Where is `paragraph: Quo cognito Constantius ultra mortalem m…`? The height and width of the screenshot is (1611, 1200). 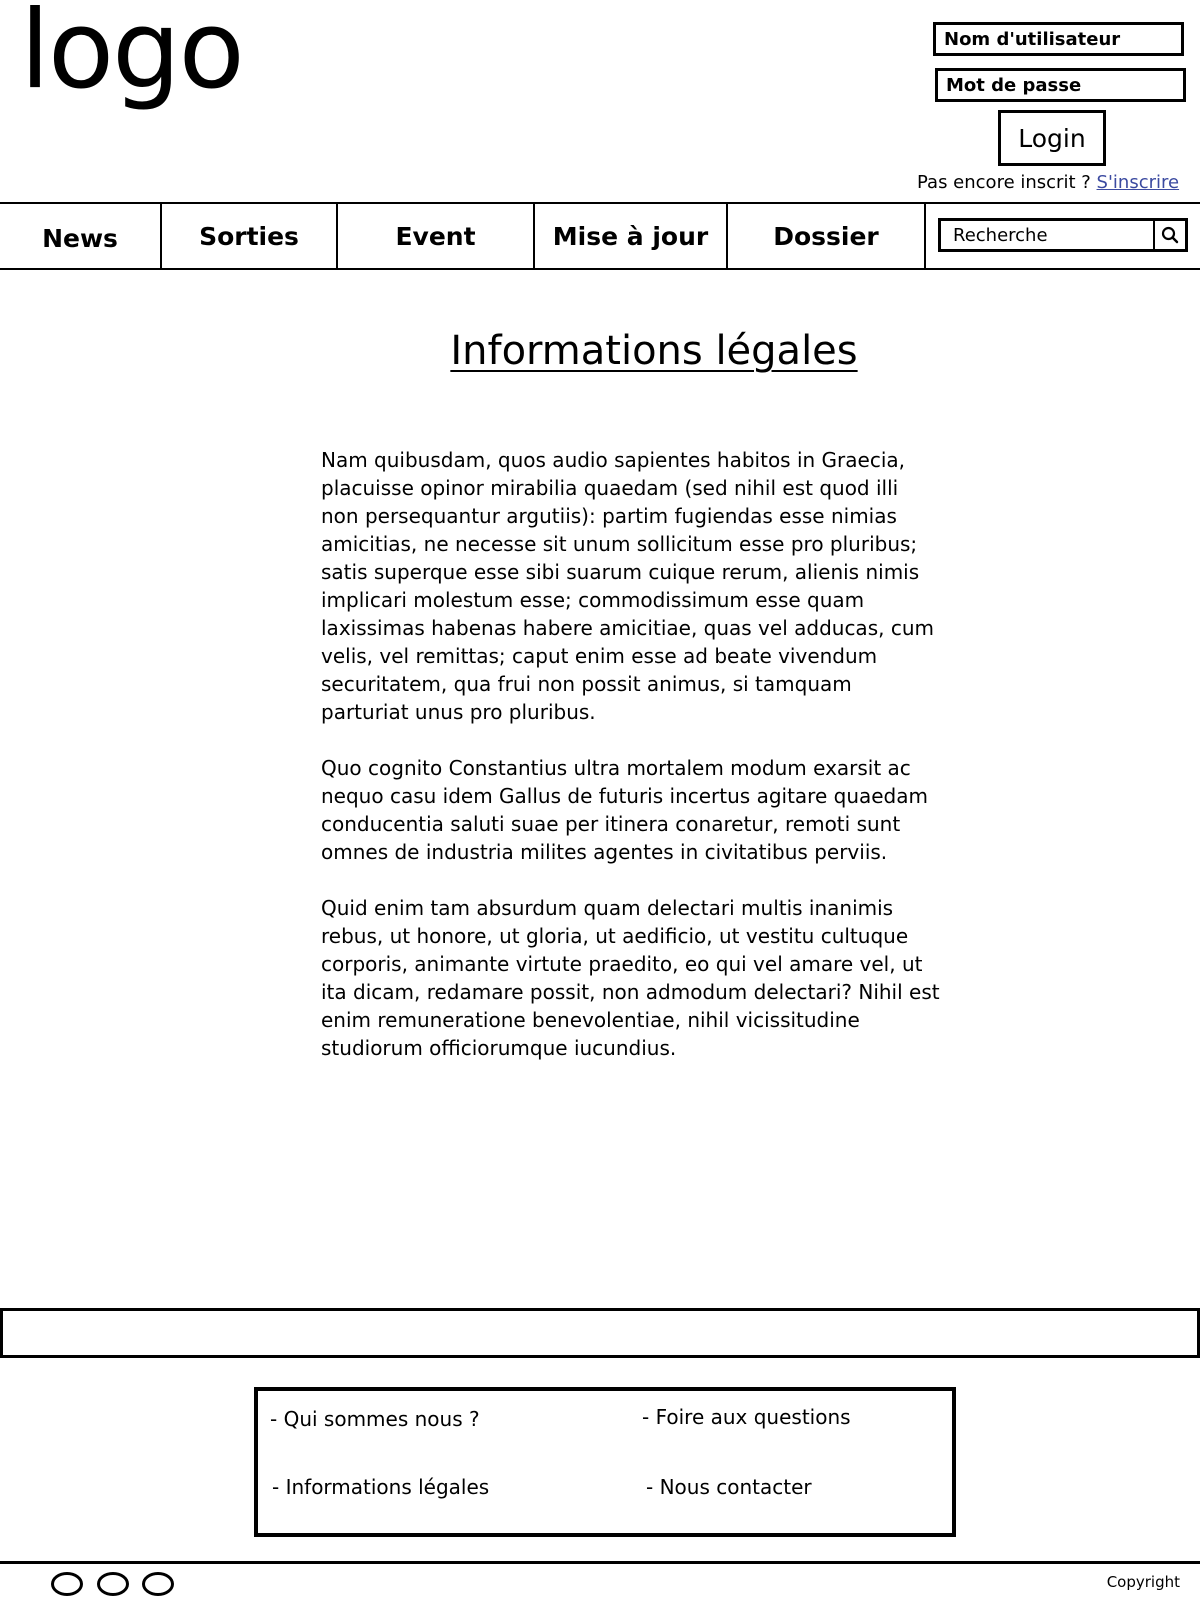 paragraph: Quo cognito Constantius ultra mortalem m… is located at coordinates (624, 810).